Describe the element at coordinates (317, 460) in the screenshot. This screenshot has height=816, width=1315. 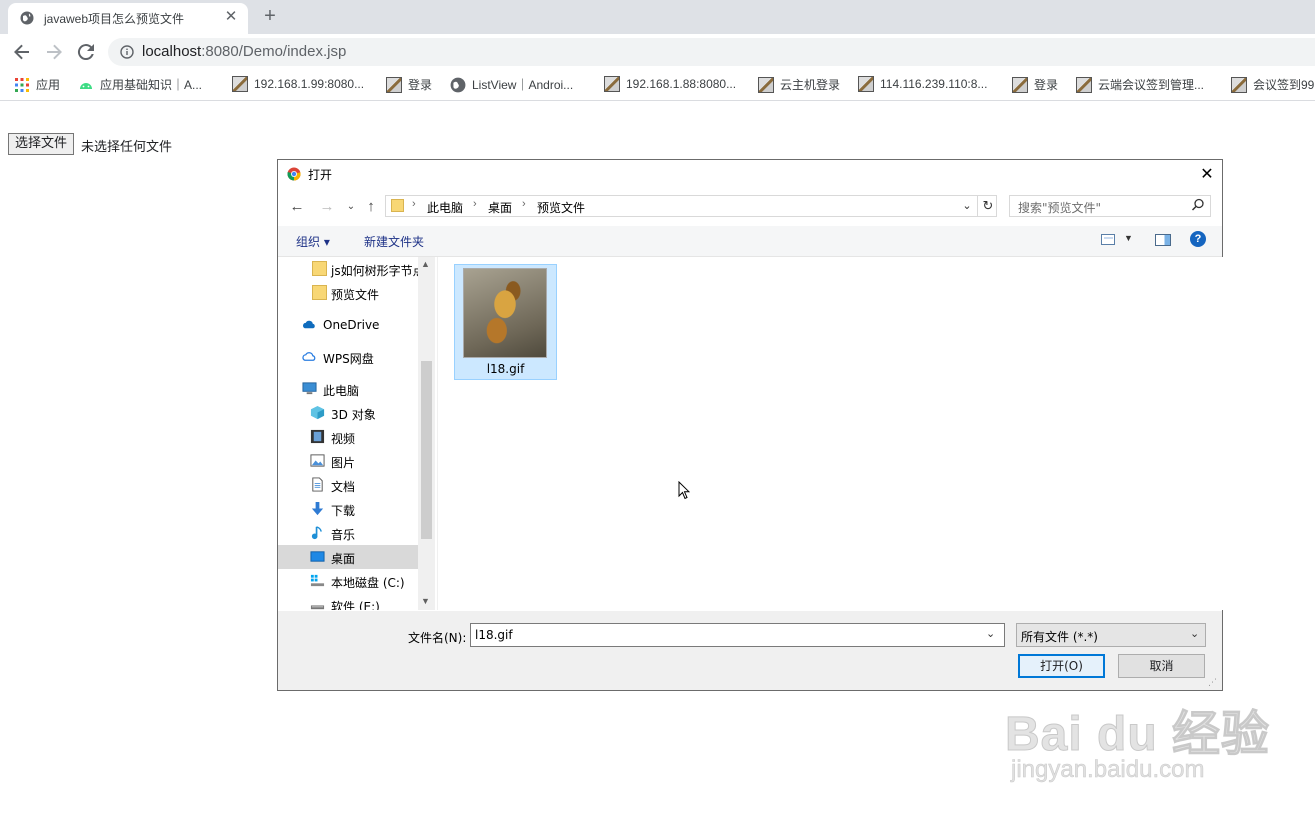
I see `pictures-icon` at that location.